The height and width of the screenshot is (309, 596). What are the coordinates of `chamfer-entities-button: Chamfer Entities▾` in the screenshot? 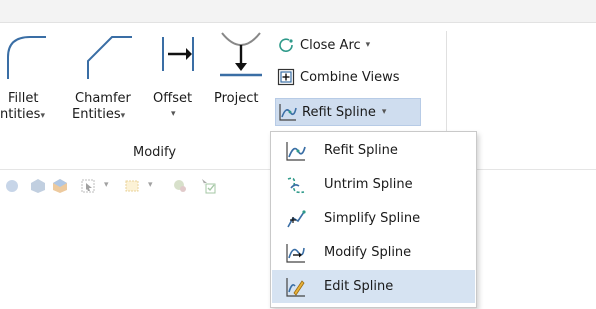 It's located at (105, 78).